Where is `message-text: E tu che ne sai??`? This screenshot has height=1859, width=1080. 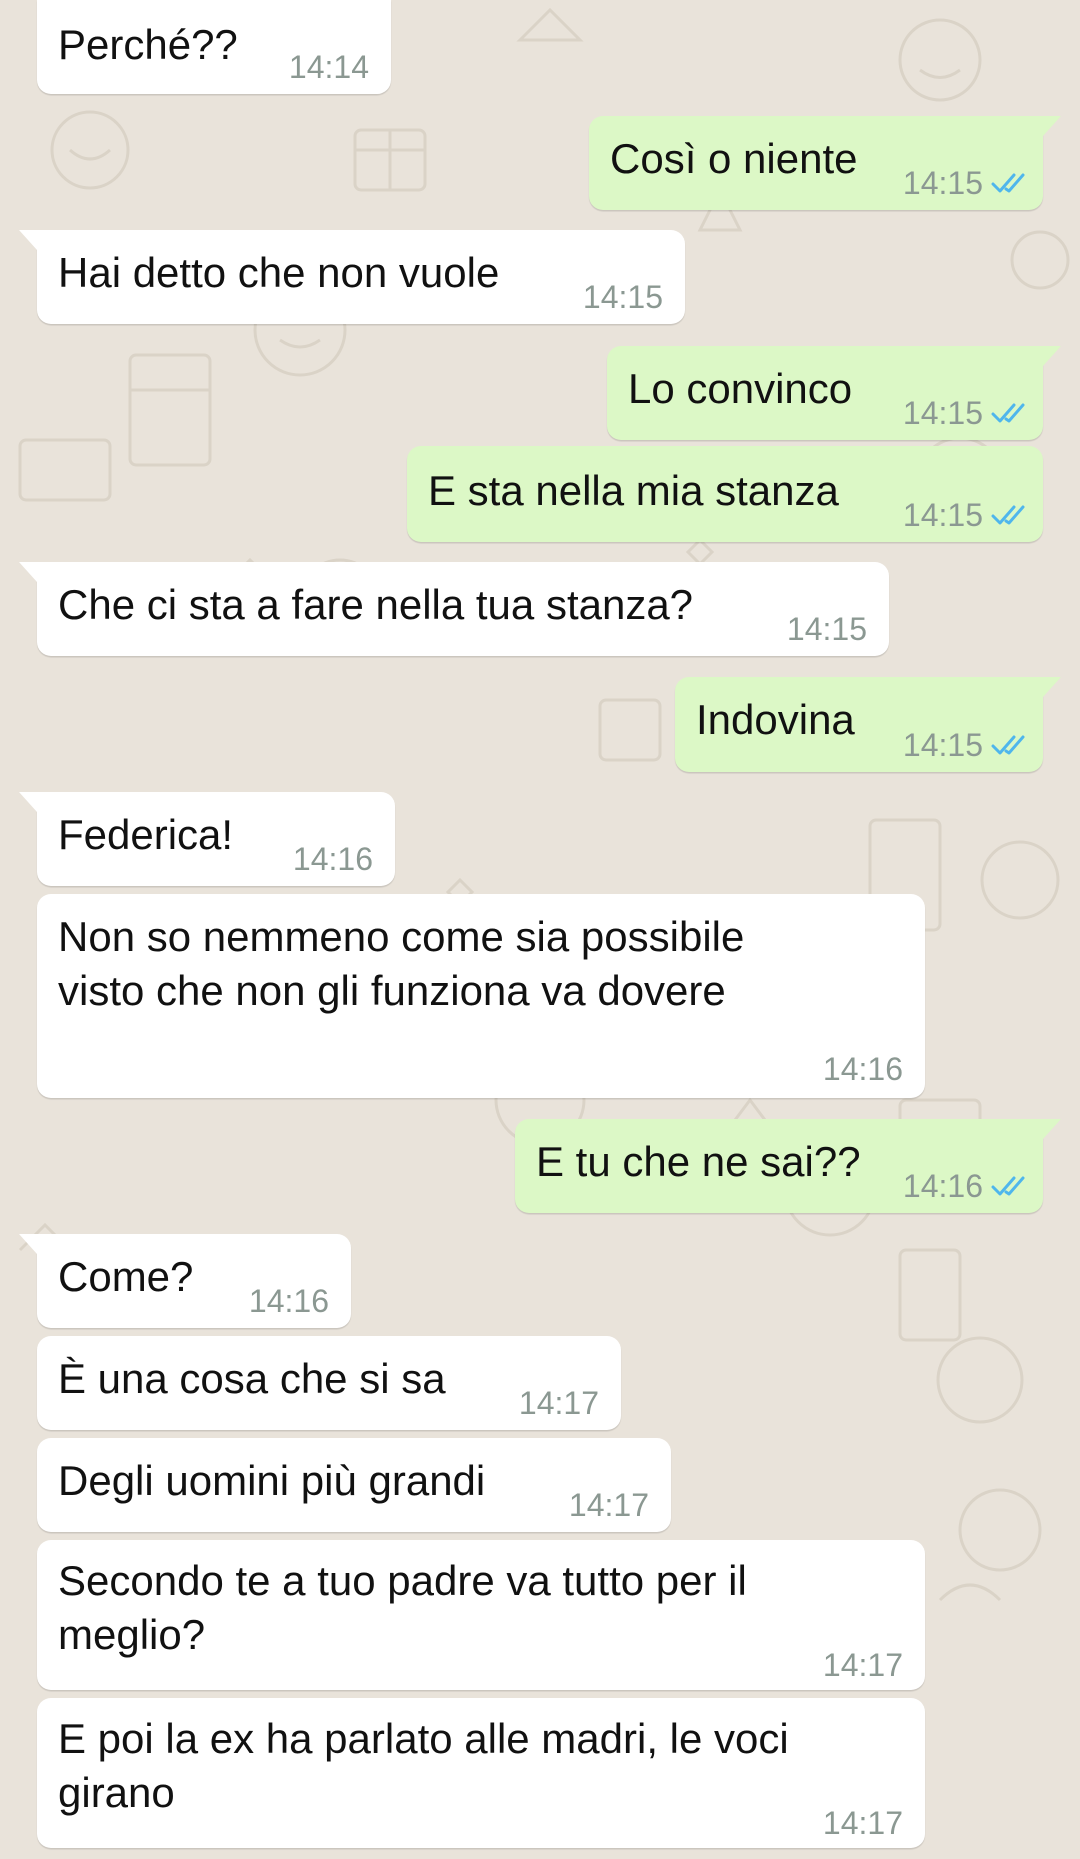 message-text: E tu che ne sai?? is located at coordinates (698, 1161).